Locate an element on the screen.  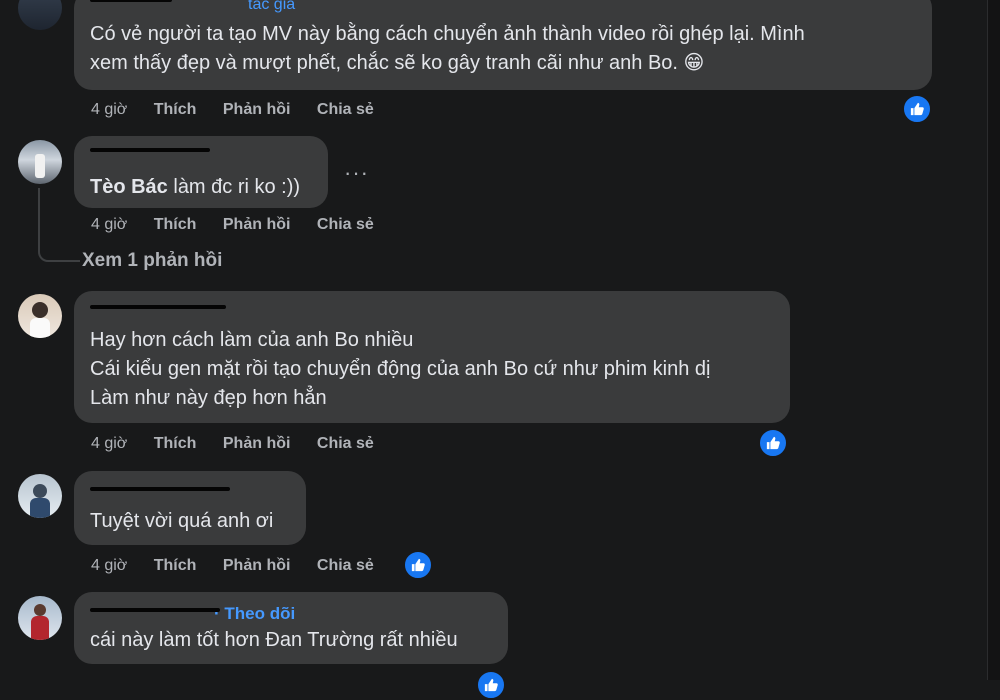
comment-bubble: Tèo Bác làm đc ri ko :)) is located at coordinates (201, 172).